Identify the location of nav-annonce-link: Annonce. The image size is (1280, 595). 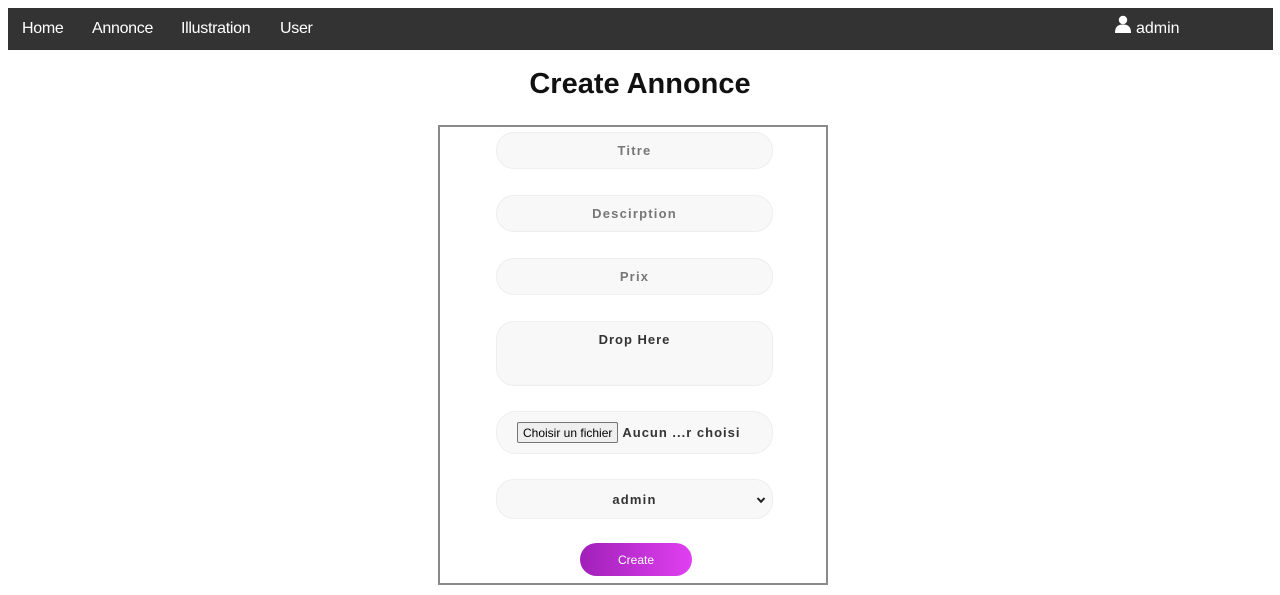
(122, 29).